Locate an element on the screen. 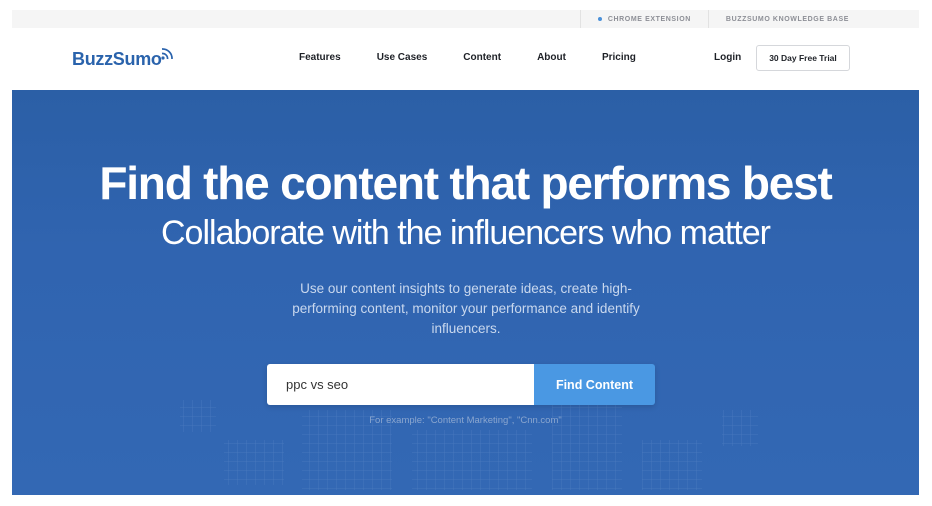 The width and height of the screenshot is (932, 506). logo: BuzzSumo is located at coordinates (123, 59).